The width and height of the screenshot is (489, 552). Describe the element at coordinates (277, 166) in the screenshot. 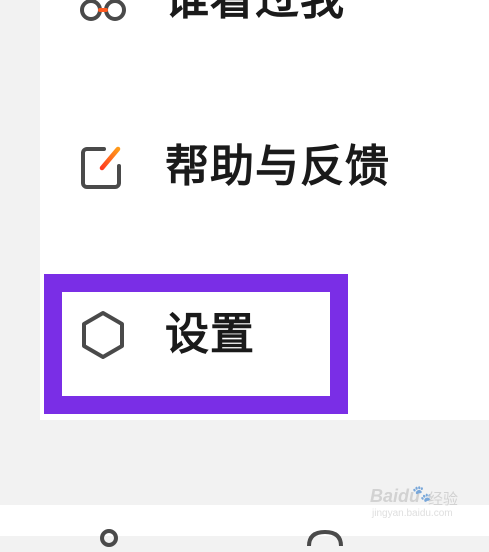

I see `menu-item-label: 帮助与反馈` at that location.